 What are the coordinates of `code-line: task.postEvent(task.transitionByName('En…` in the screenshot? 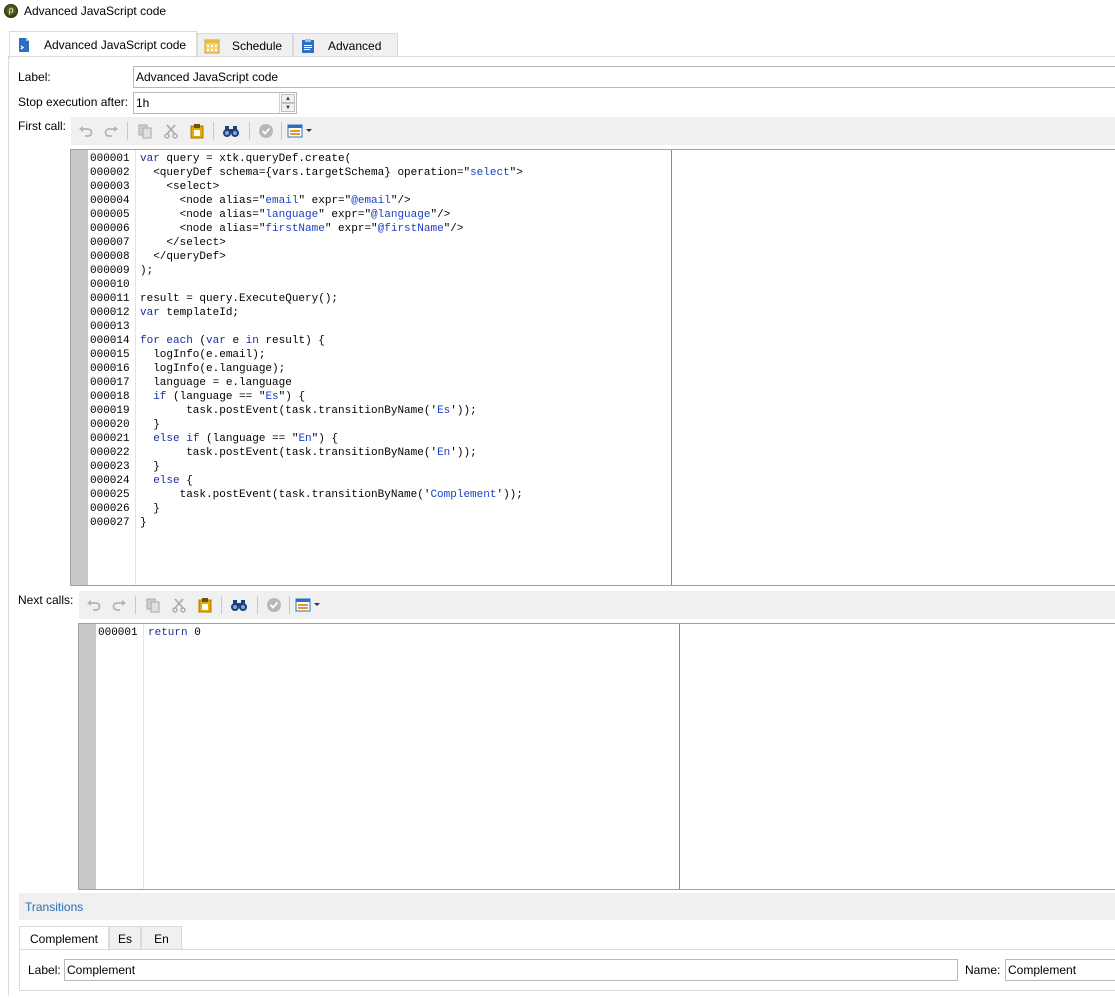 It's located at (331, 453).